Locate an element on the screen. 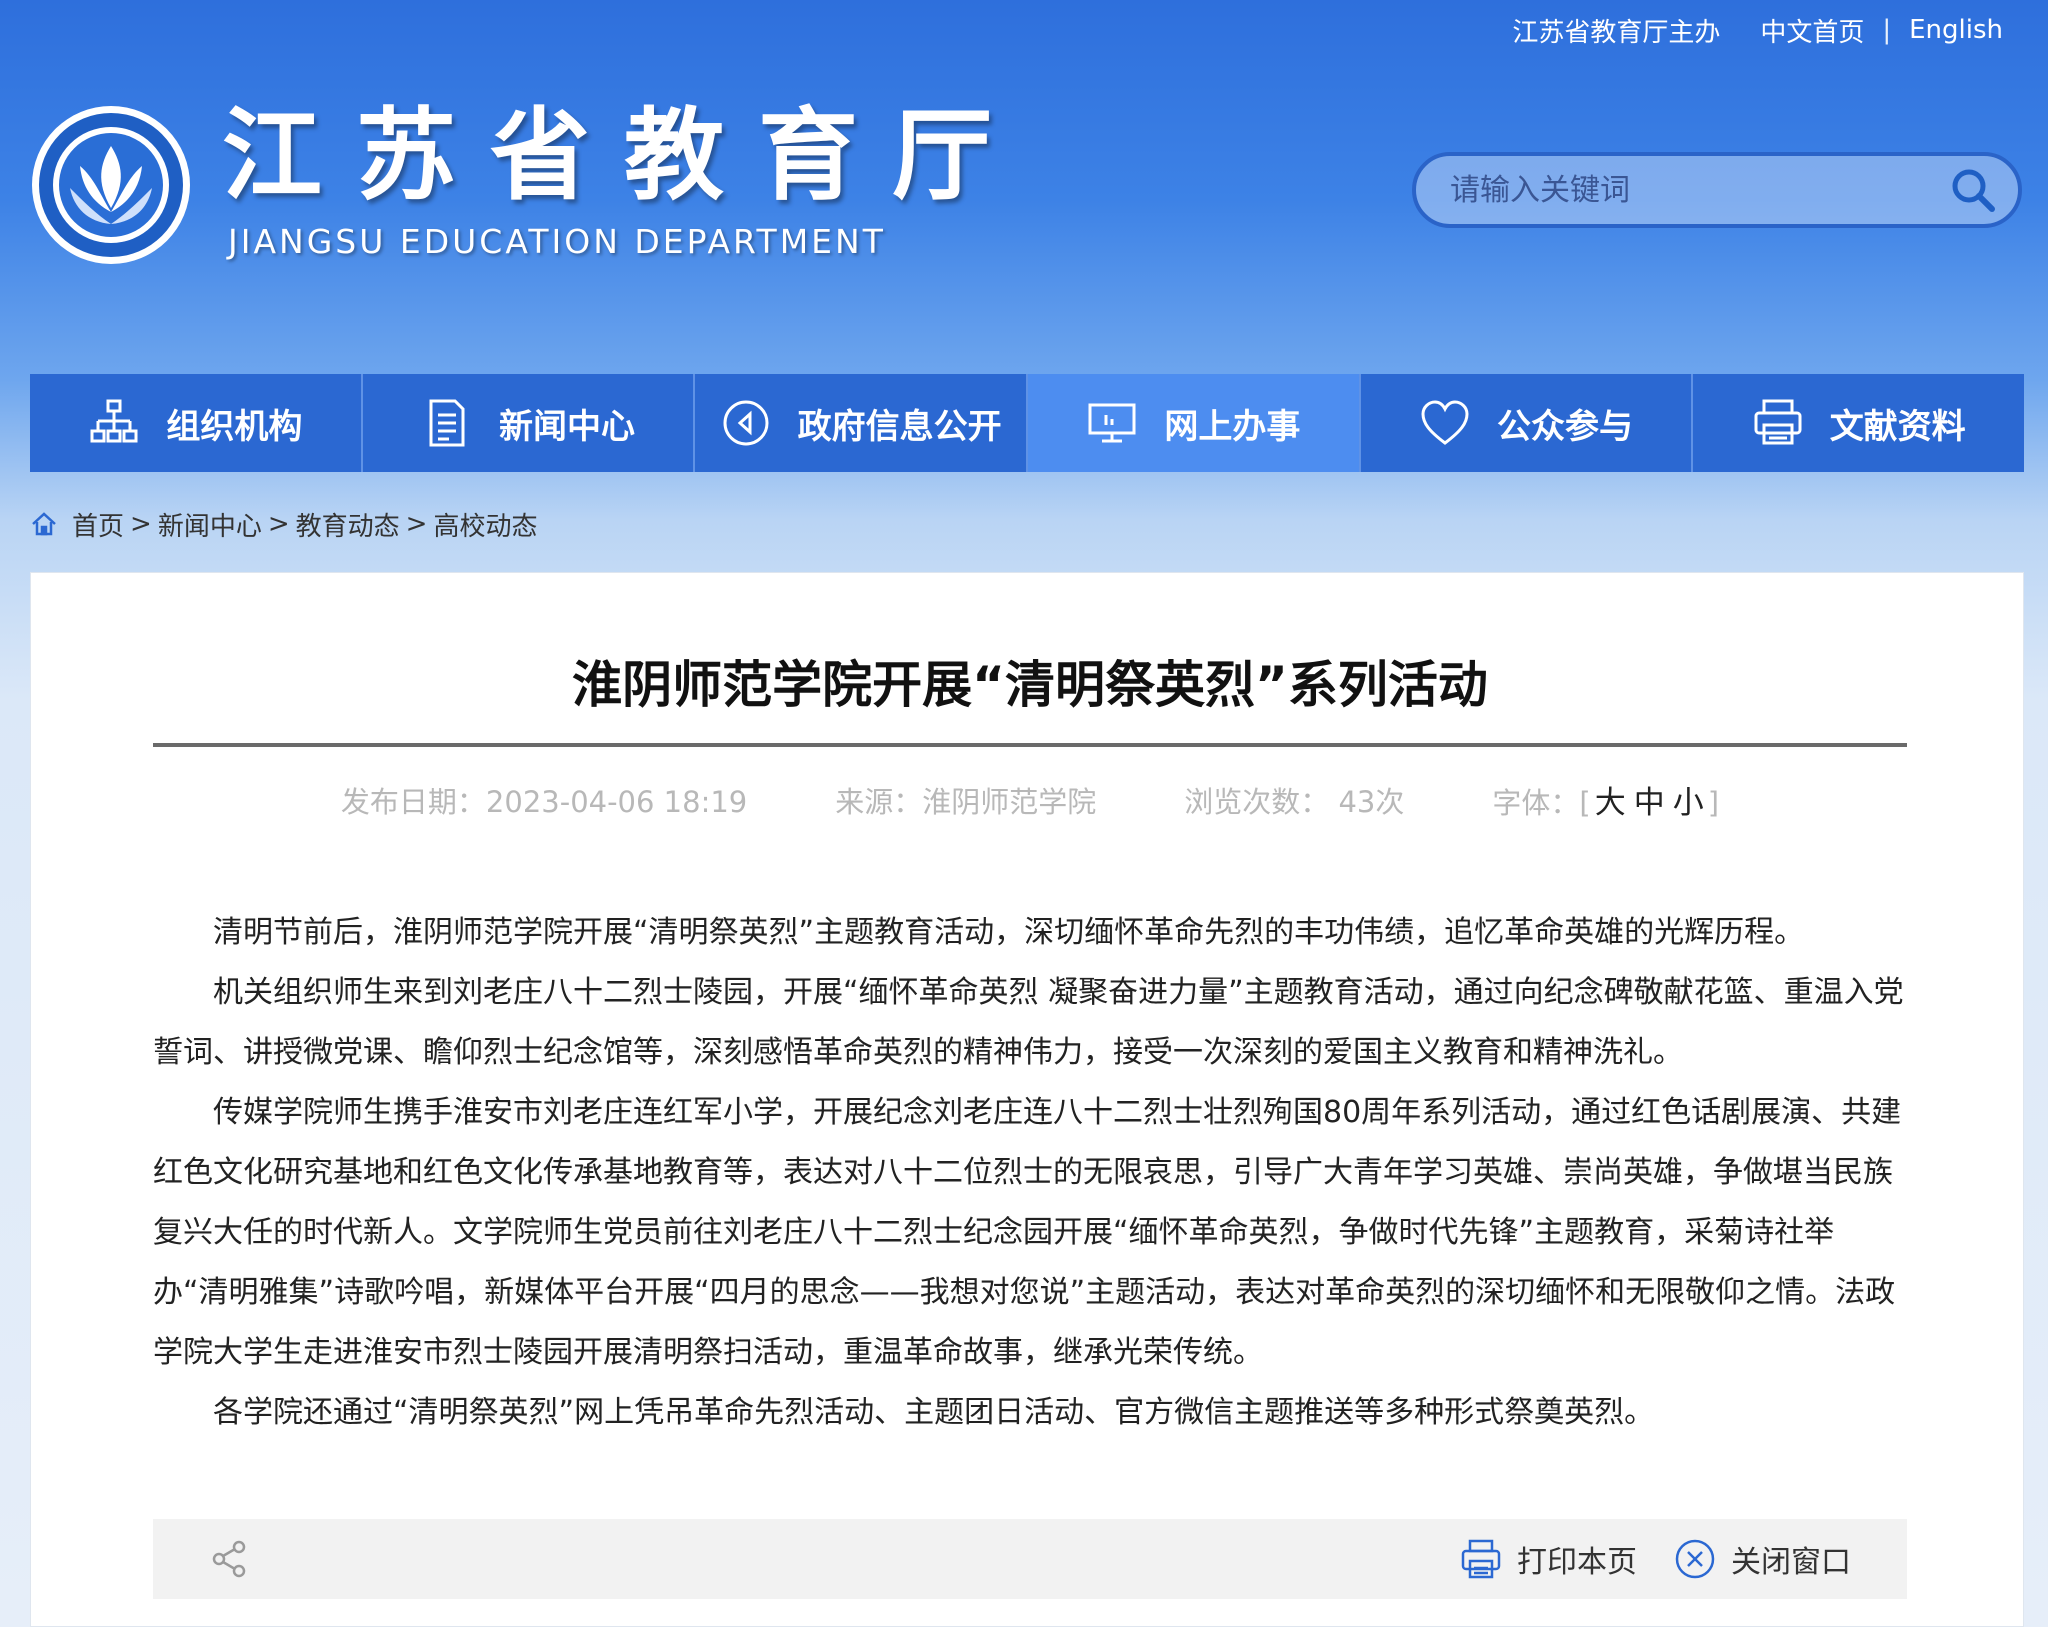 Image resolution: width=2048 pixels, height=1627 pixels. site-subtitle: JIANGSU EDUCATION DEPARTMENT is located at coordinates (557, 241).